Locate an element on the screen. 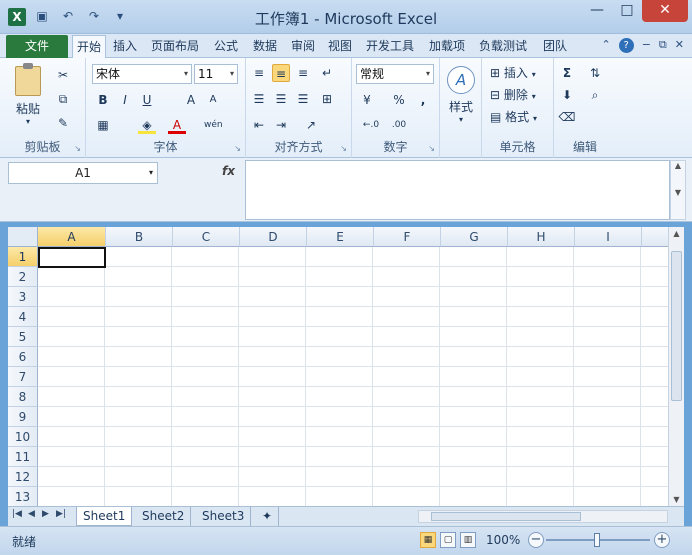  column-header: H is located at coordinates (541, 237).